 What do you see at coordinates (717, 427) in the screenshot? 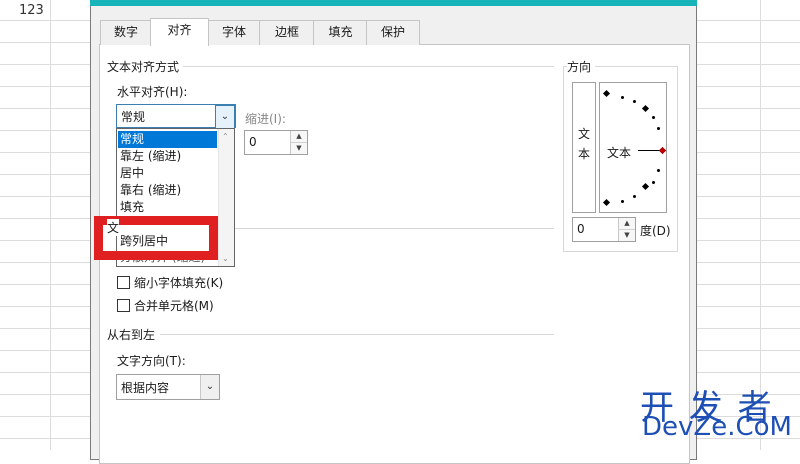
I see `watermark-latin: DevZe.CoM` at bounding box center [717, 427].